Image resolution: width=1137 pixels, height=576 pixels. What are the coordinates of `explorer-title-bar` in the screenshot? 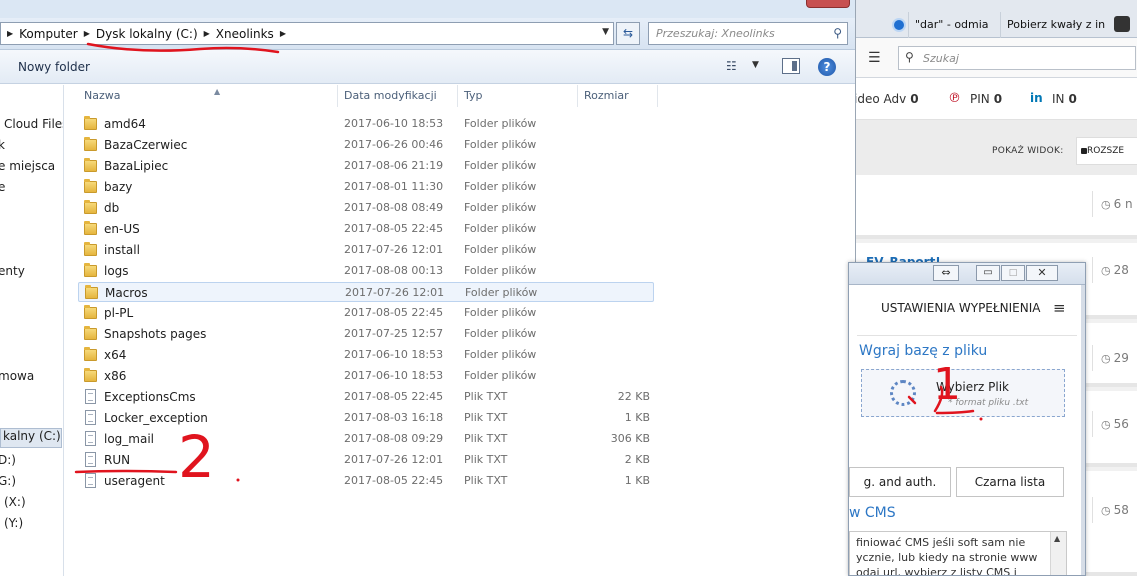 It's located at (427, 9).